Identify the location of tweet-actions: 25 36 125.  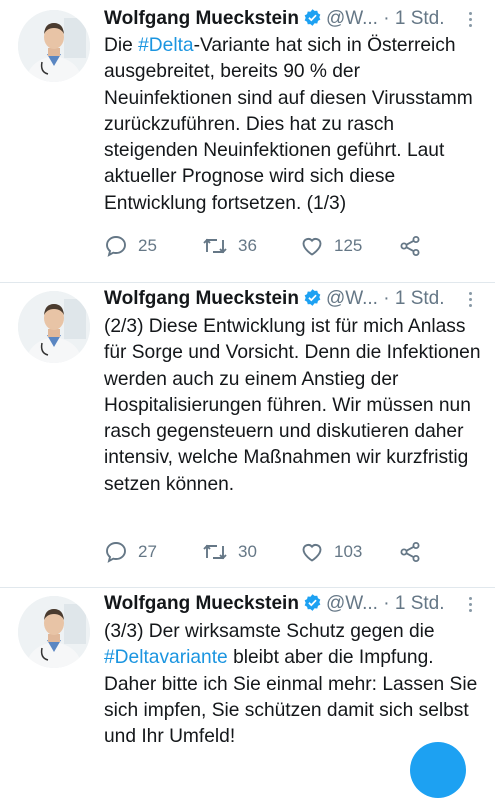
(294, 246).